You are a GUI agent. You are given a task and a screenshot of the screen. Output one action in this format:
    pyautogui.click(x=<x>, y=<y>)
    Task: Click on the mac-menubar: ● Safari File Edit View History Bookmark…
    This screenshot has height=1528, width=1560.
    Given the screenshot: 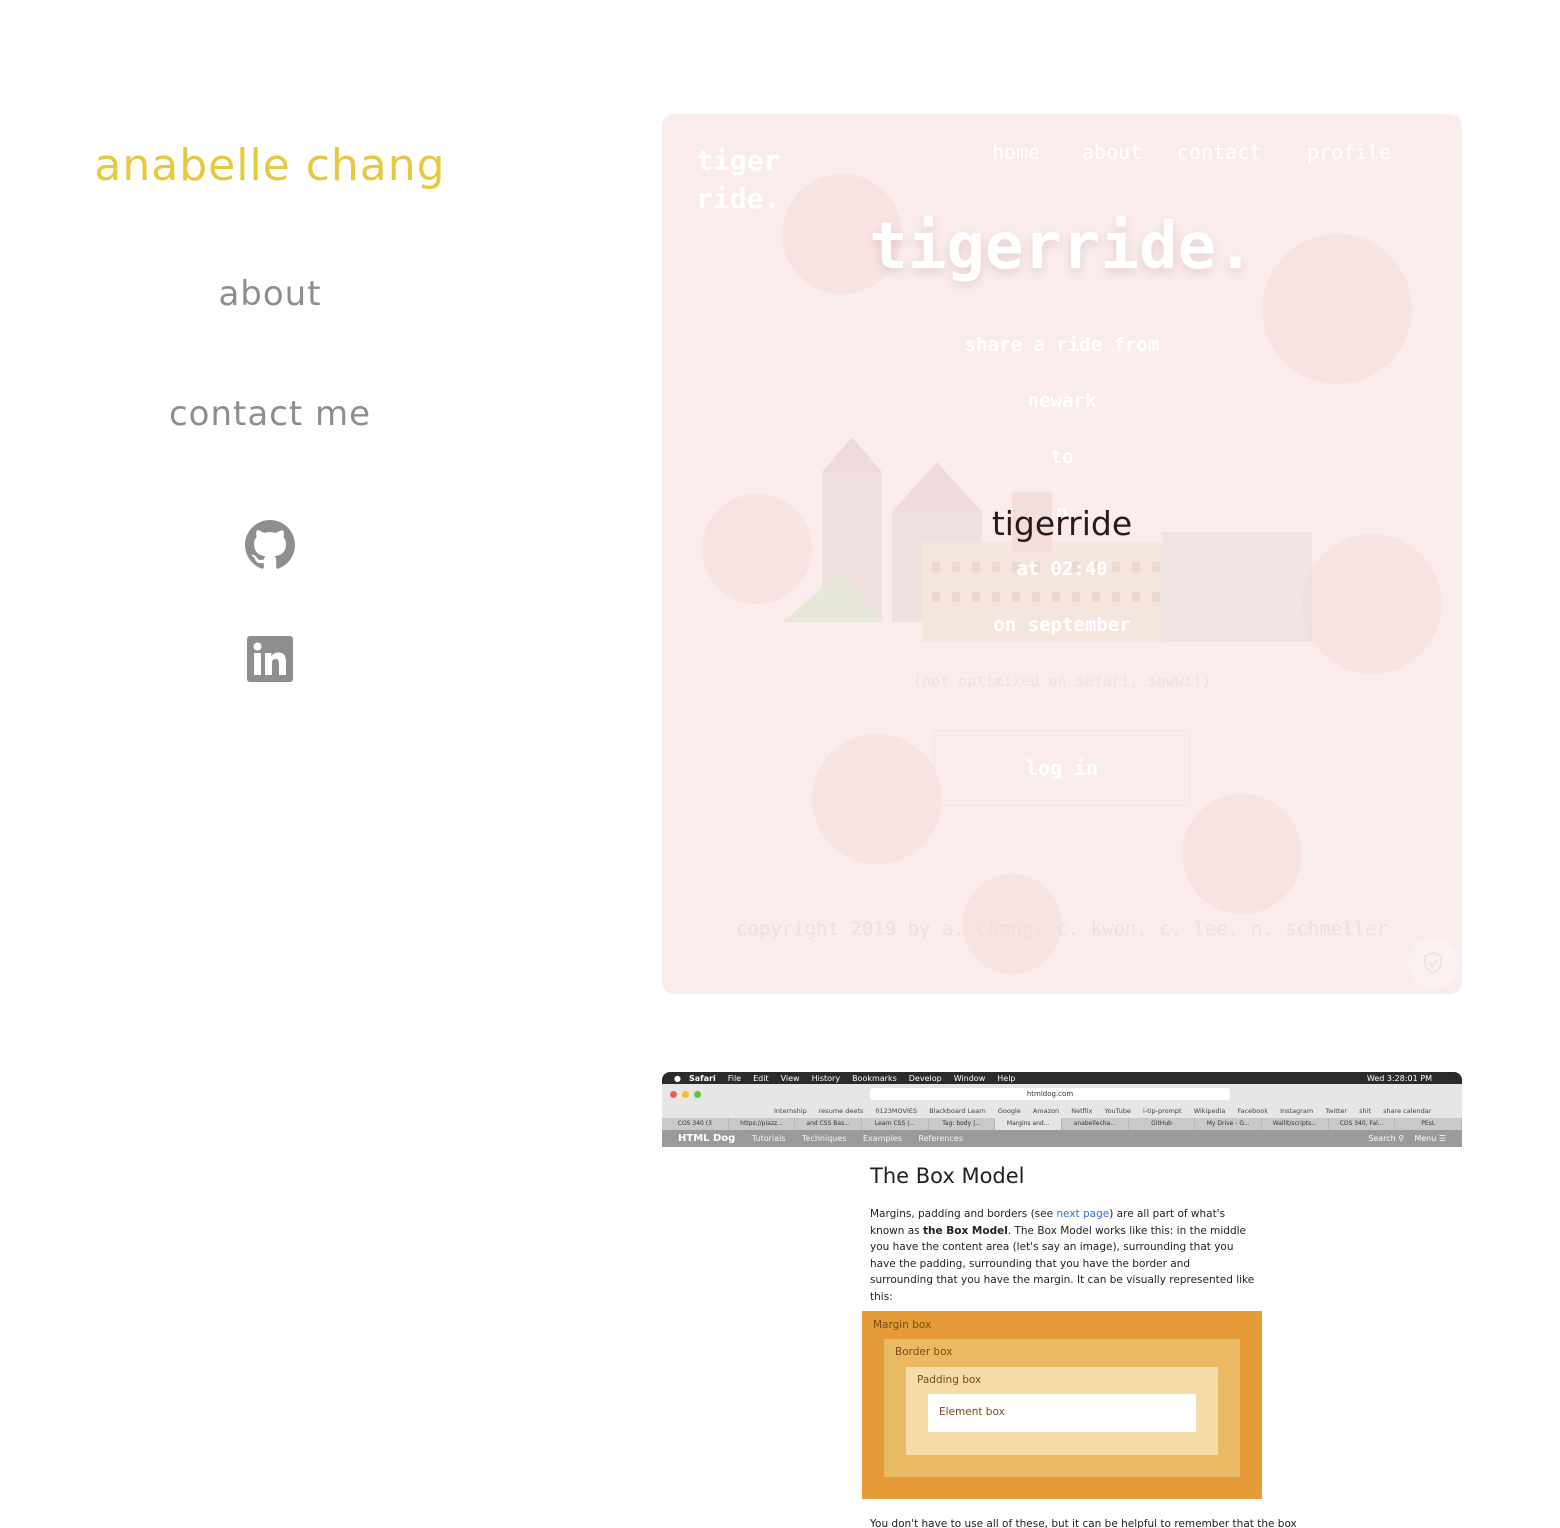 What is the action you would take?
    pyautogui.click(x=1062, y=1078)
    